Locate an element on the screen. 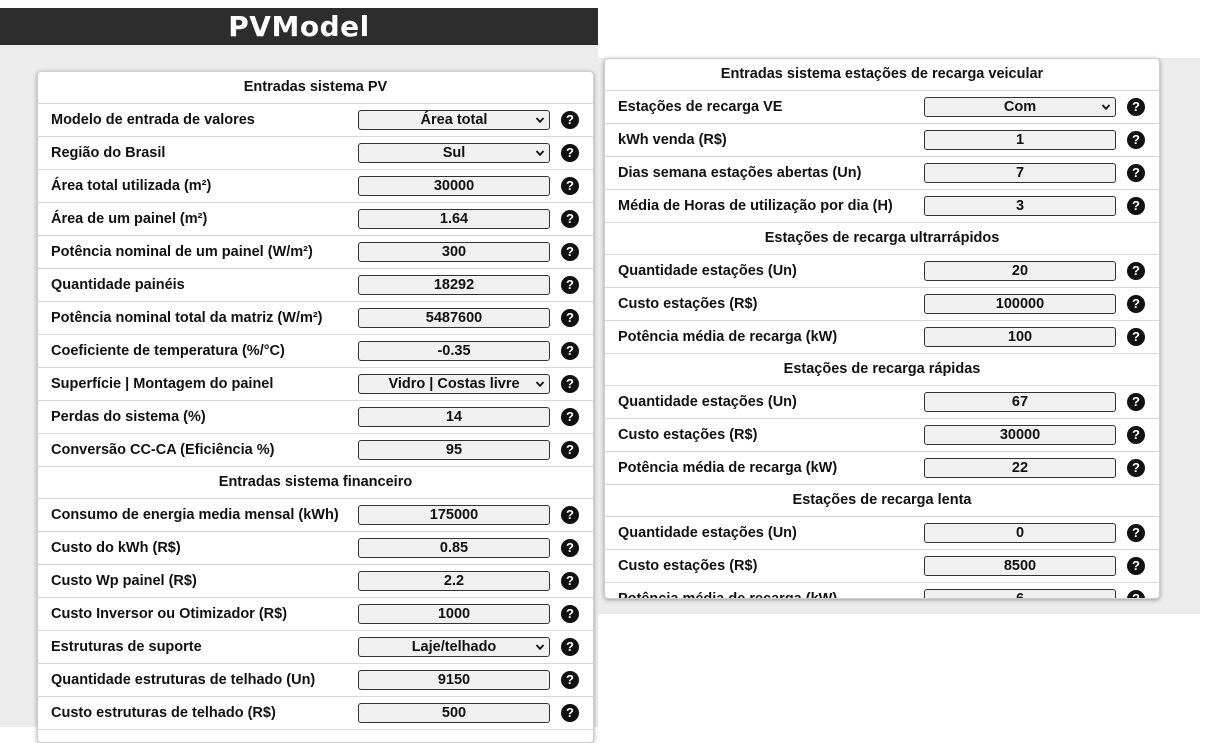 The height and width of the screenshot is (743, 1207). input-value: 100 is located at coordinates (1020, 337).